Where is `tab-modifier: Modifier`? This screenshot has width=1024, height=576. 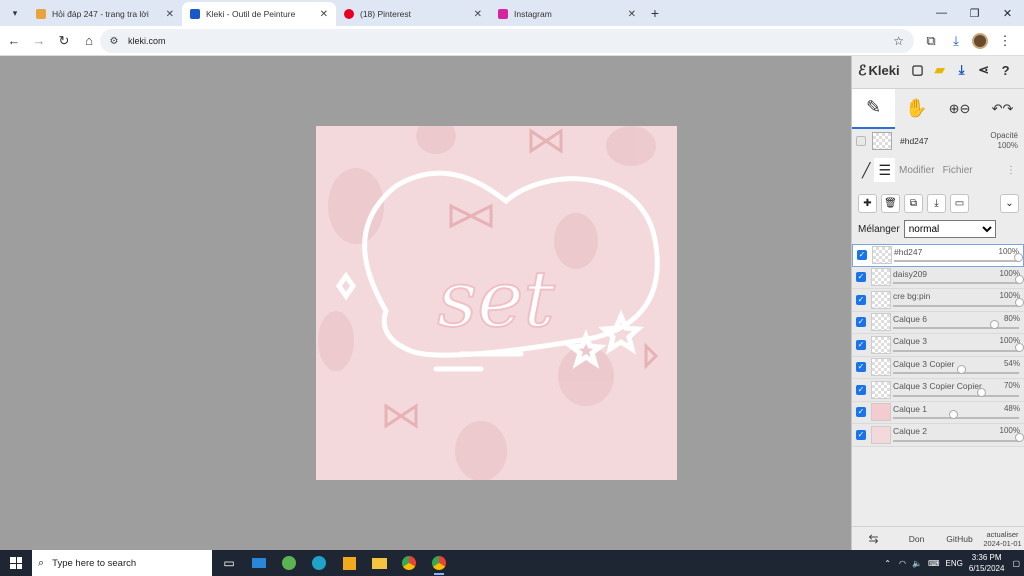
tab-modifier: Modifier is located at coordinates (917, 170).